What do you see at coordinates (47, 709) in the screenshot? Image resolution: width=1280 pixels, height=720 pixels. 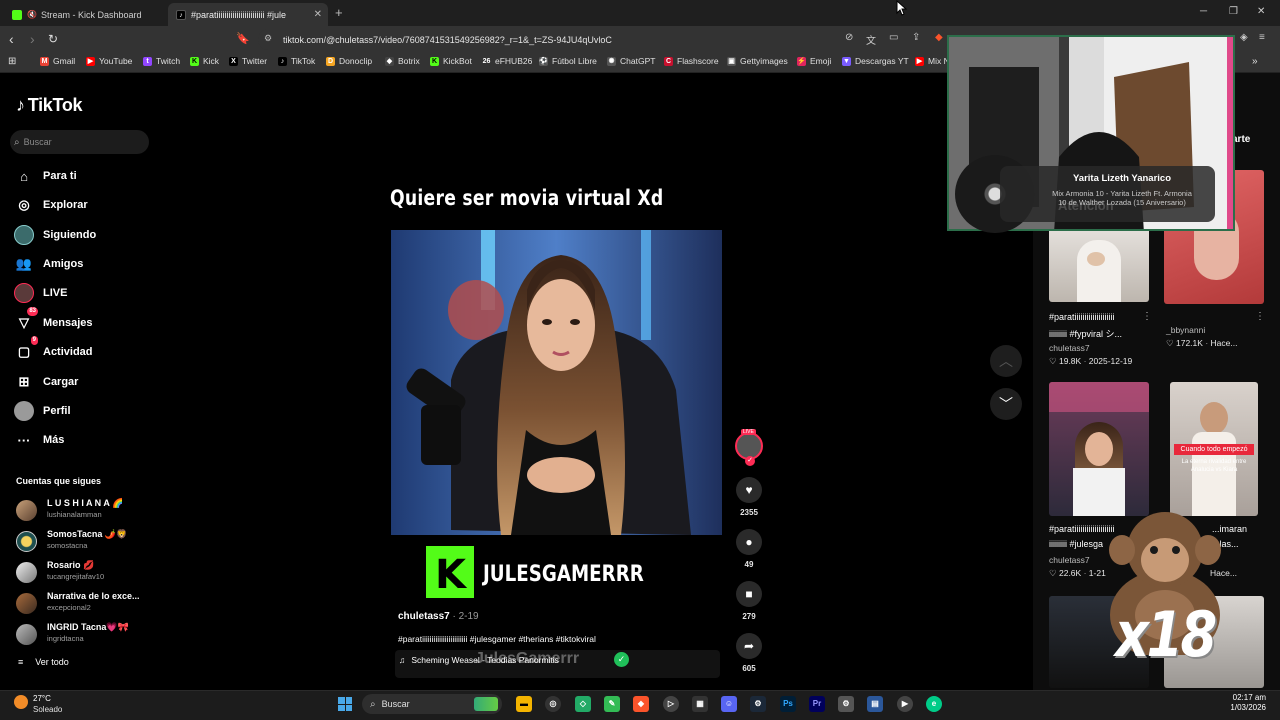 I see `weather-condition: Soleado` at bounding box center [47, 709].